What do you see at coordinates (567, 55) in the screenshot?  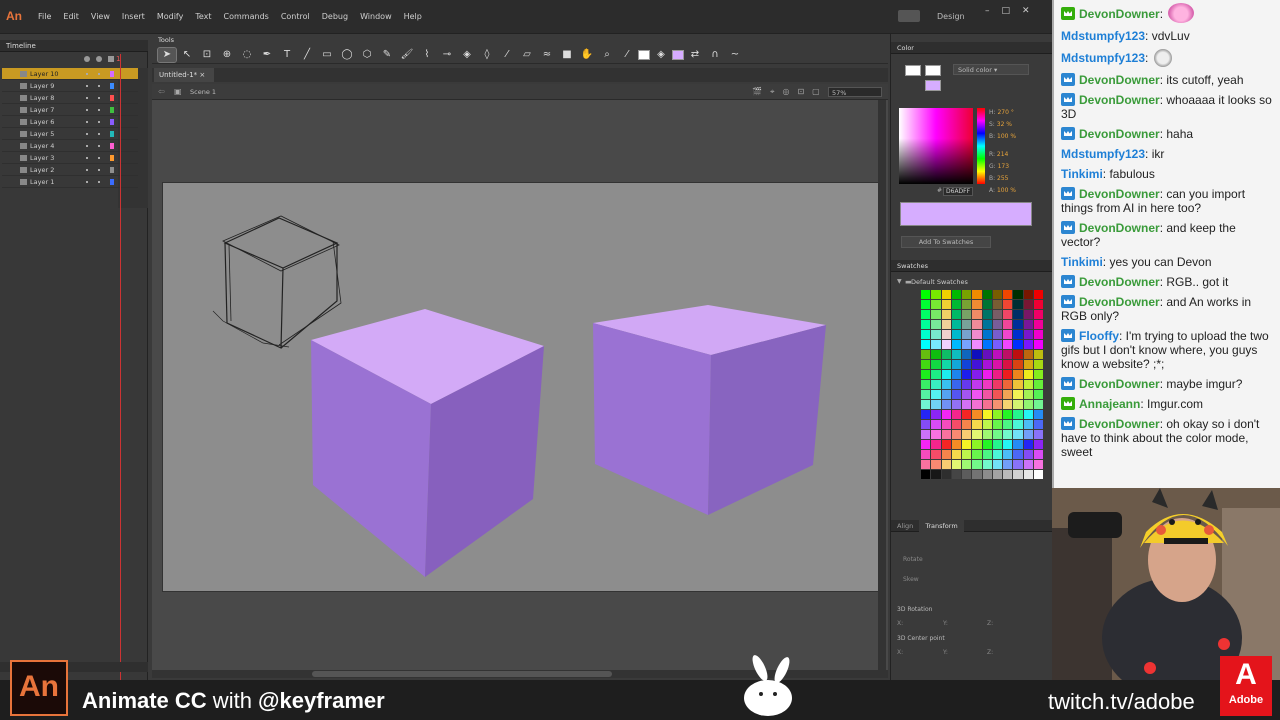 I see `camera-tool-icon: ■` at bounding box center [567, 55].